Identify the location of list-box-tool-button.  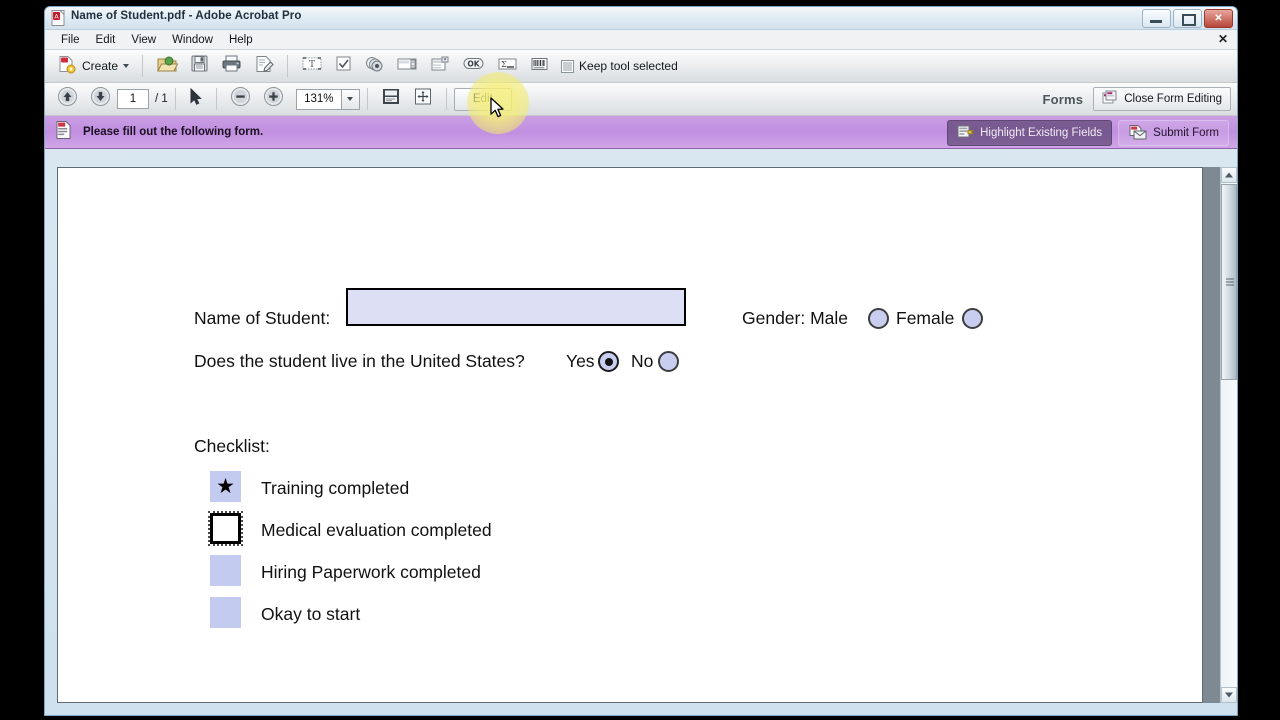
(407, 66).